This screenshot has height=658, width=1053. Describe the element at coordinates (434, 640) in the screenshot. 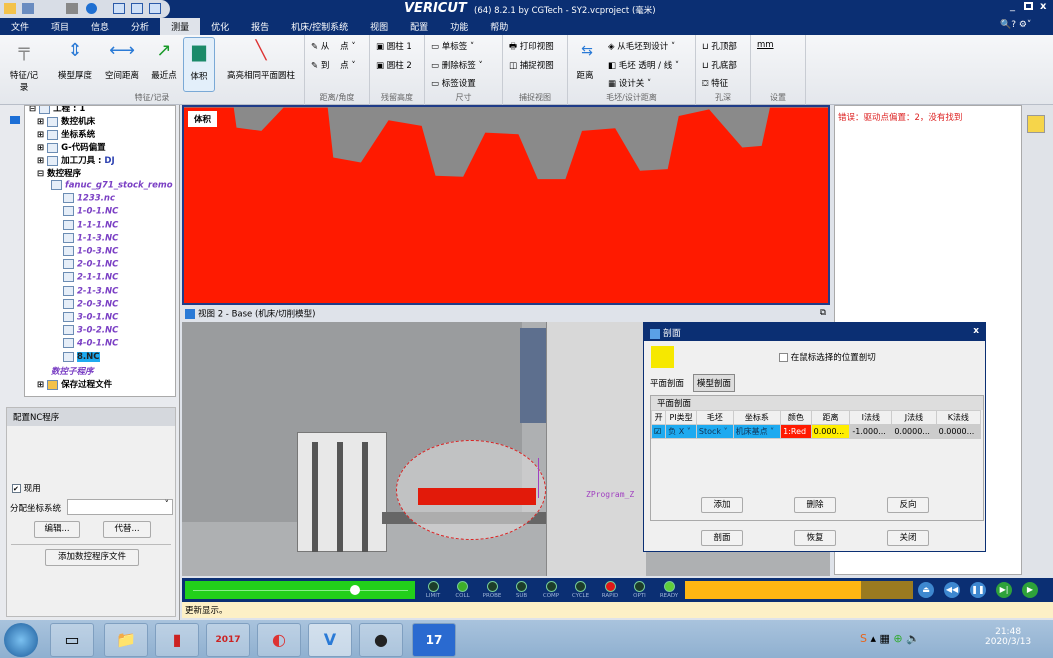

I see `taskbar-app-17: 17` at that location.